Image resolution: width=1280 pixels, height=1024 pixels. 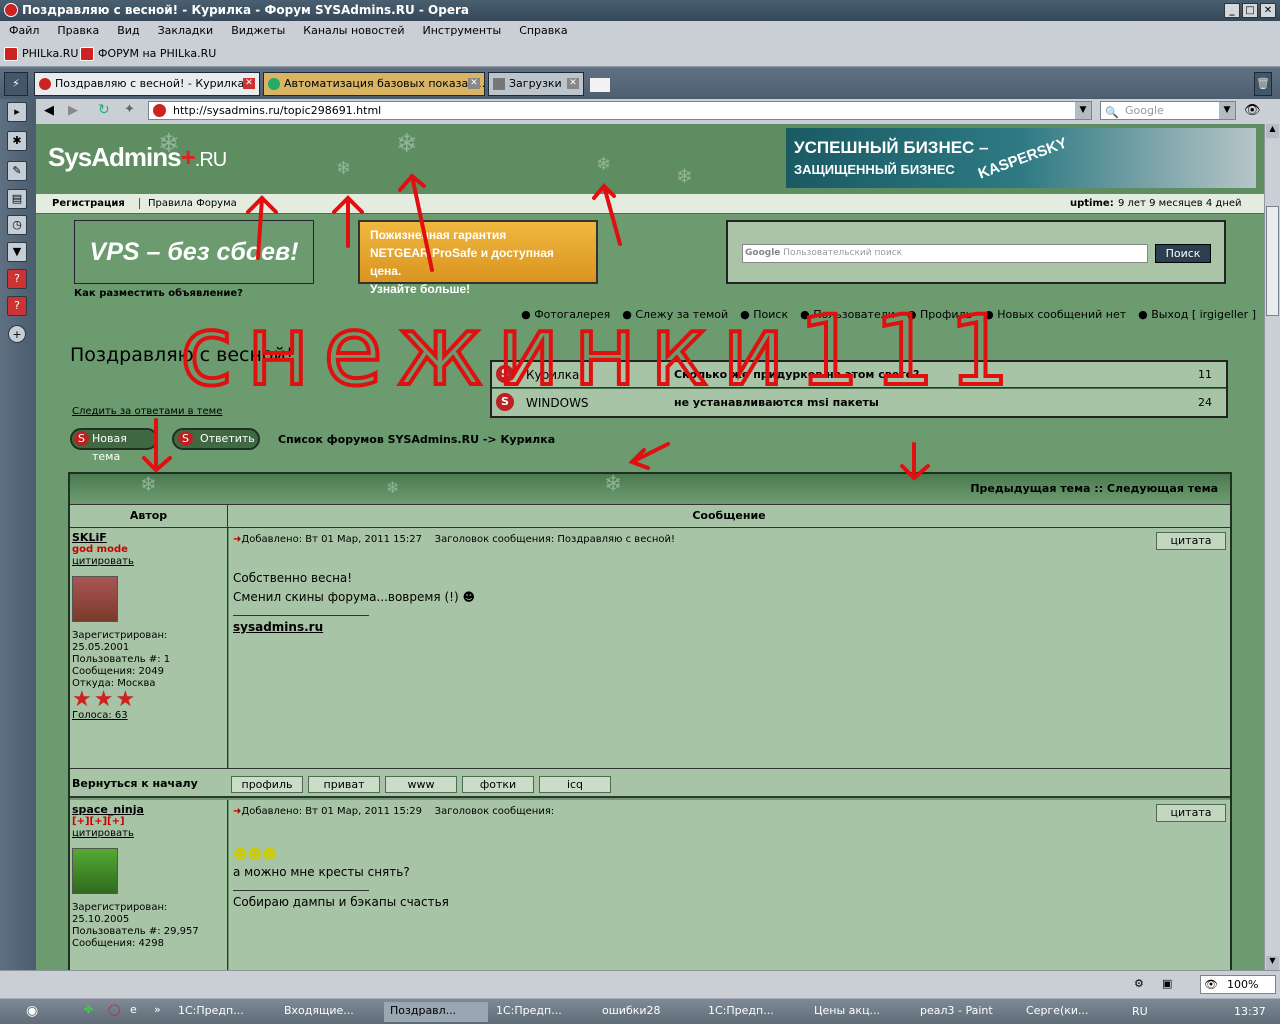 I want to click on bookmark-forum-philka: ФОРУМ на PHILka.RU, so click(x=148, y=54).